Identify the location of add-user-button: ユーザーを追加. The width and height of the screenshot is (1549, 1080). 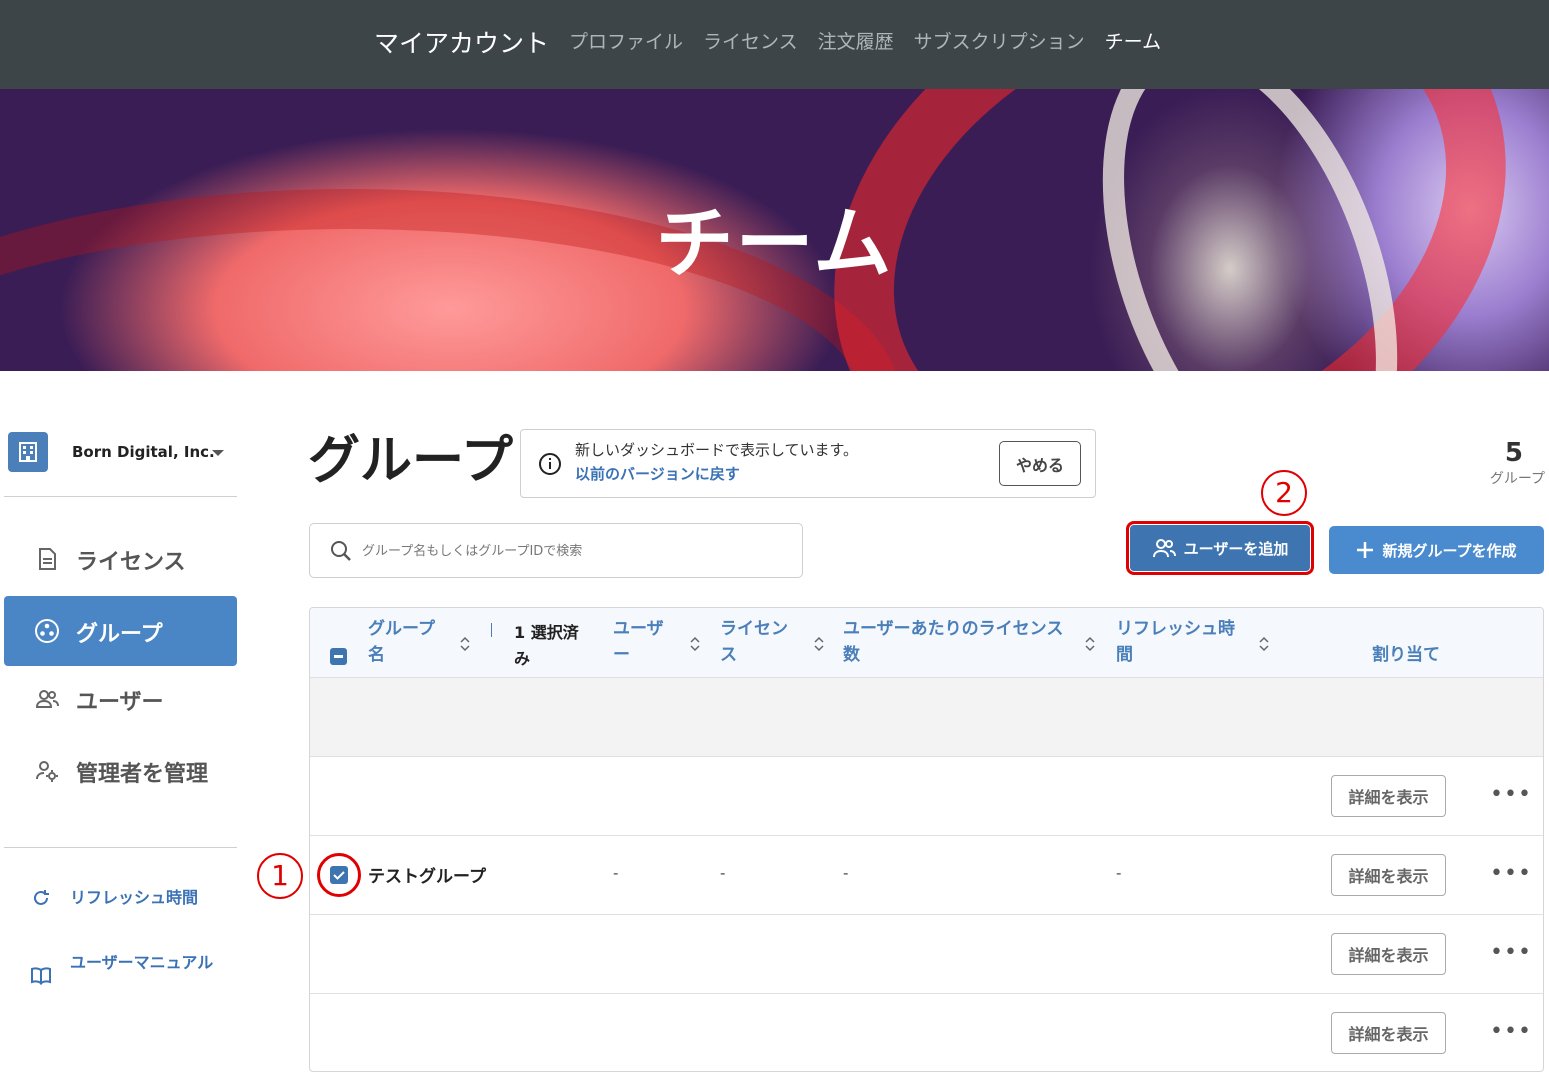
(1220, 548).